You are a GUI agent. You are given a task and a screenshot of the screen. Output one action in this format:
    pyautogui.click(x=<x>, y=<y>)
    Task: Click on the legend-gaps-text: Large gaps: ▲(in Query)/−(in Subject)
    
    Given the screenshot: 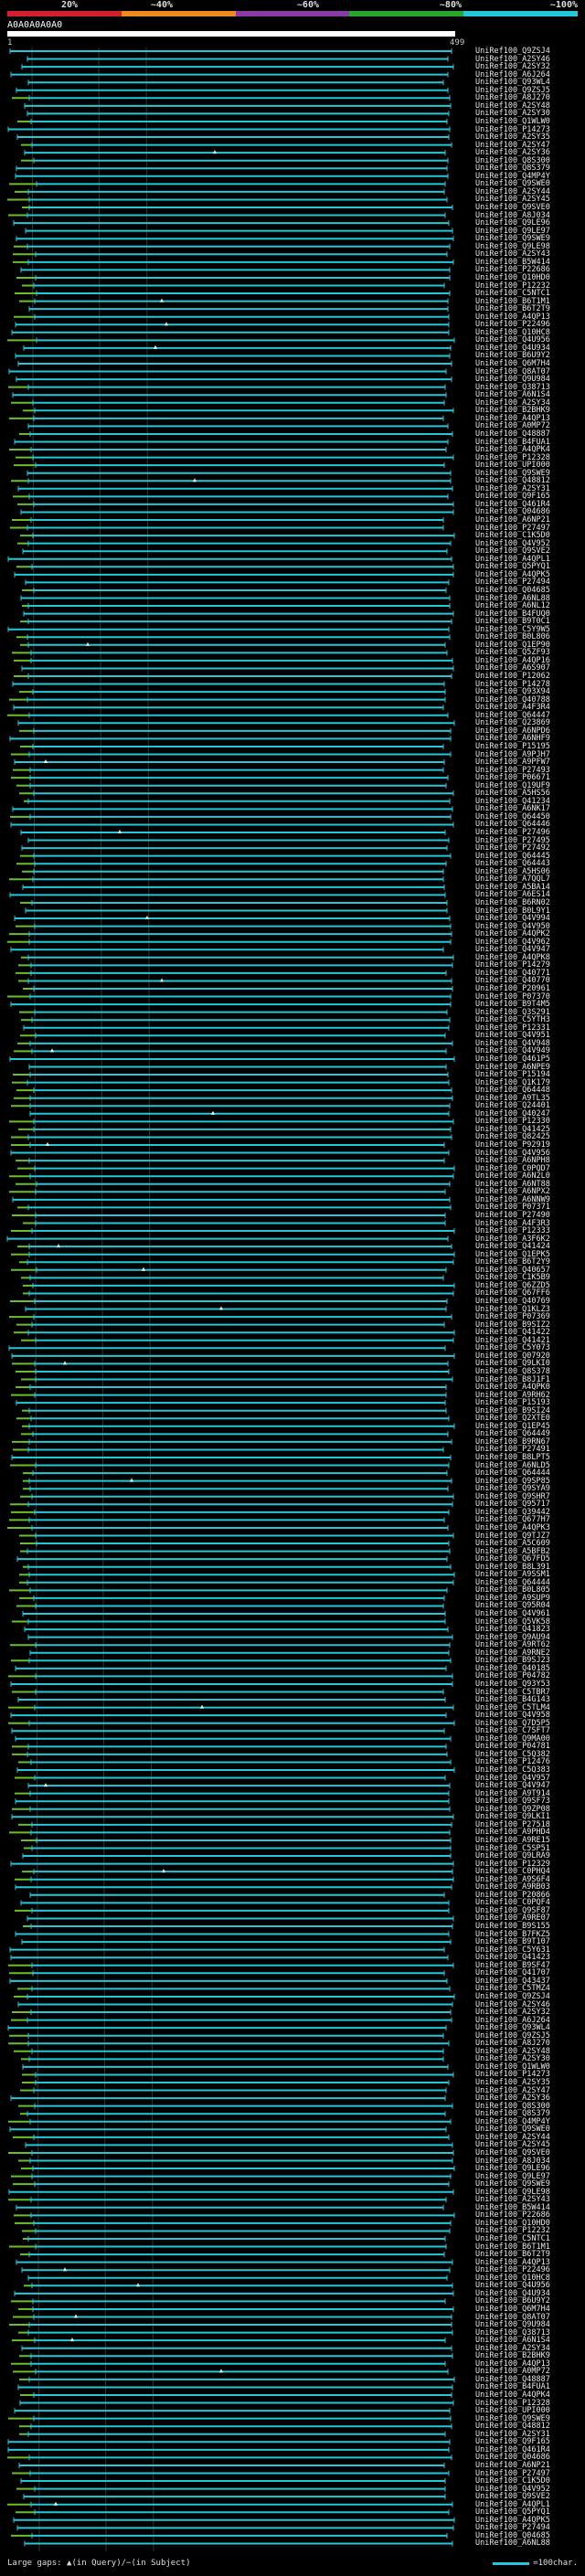 What is the action you would take?
    pyautogui.click(x=99, y=2563)
    